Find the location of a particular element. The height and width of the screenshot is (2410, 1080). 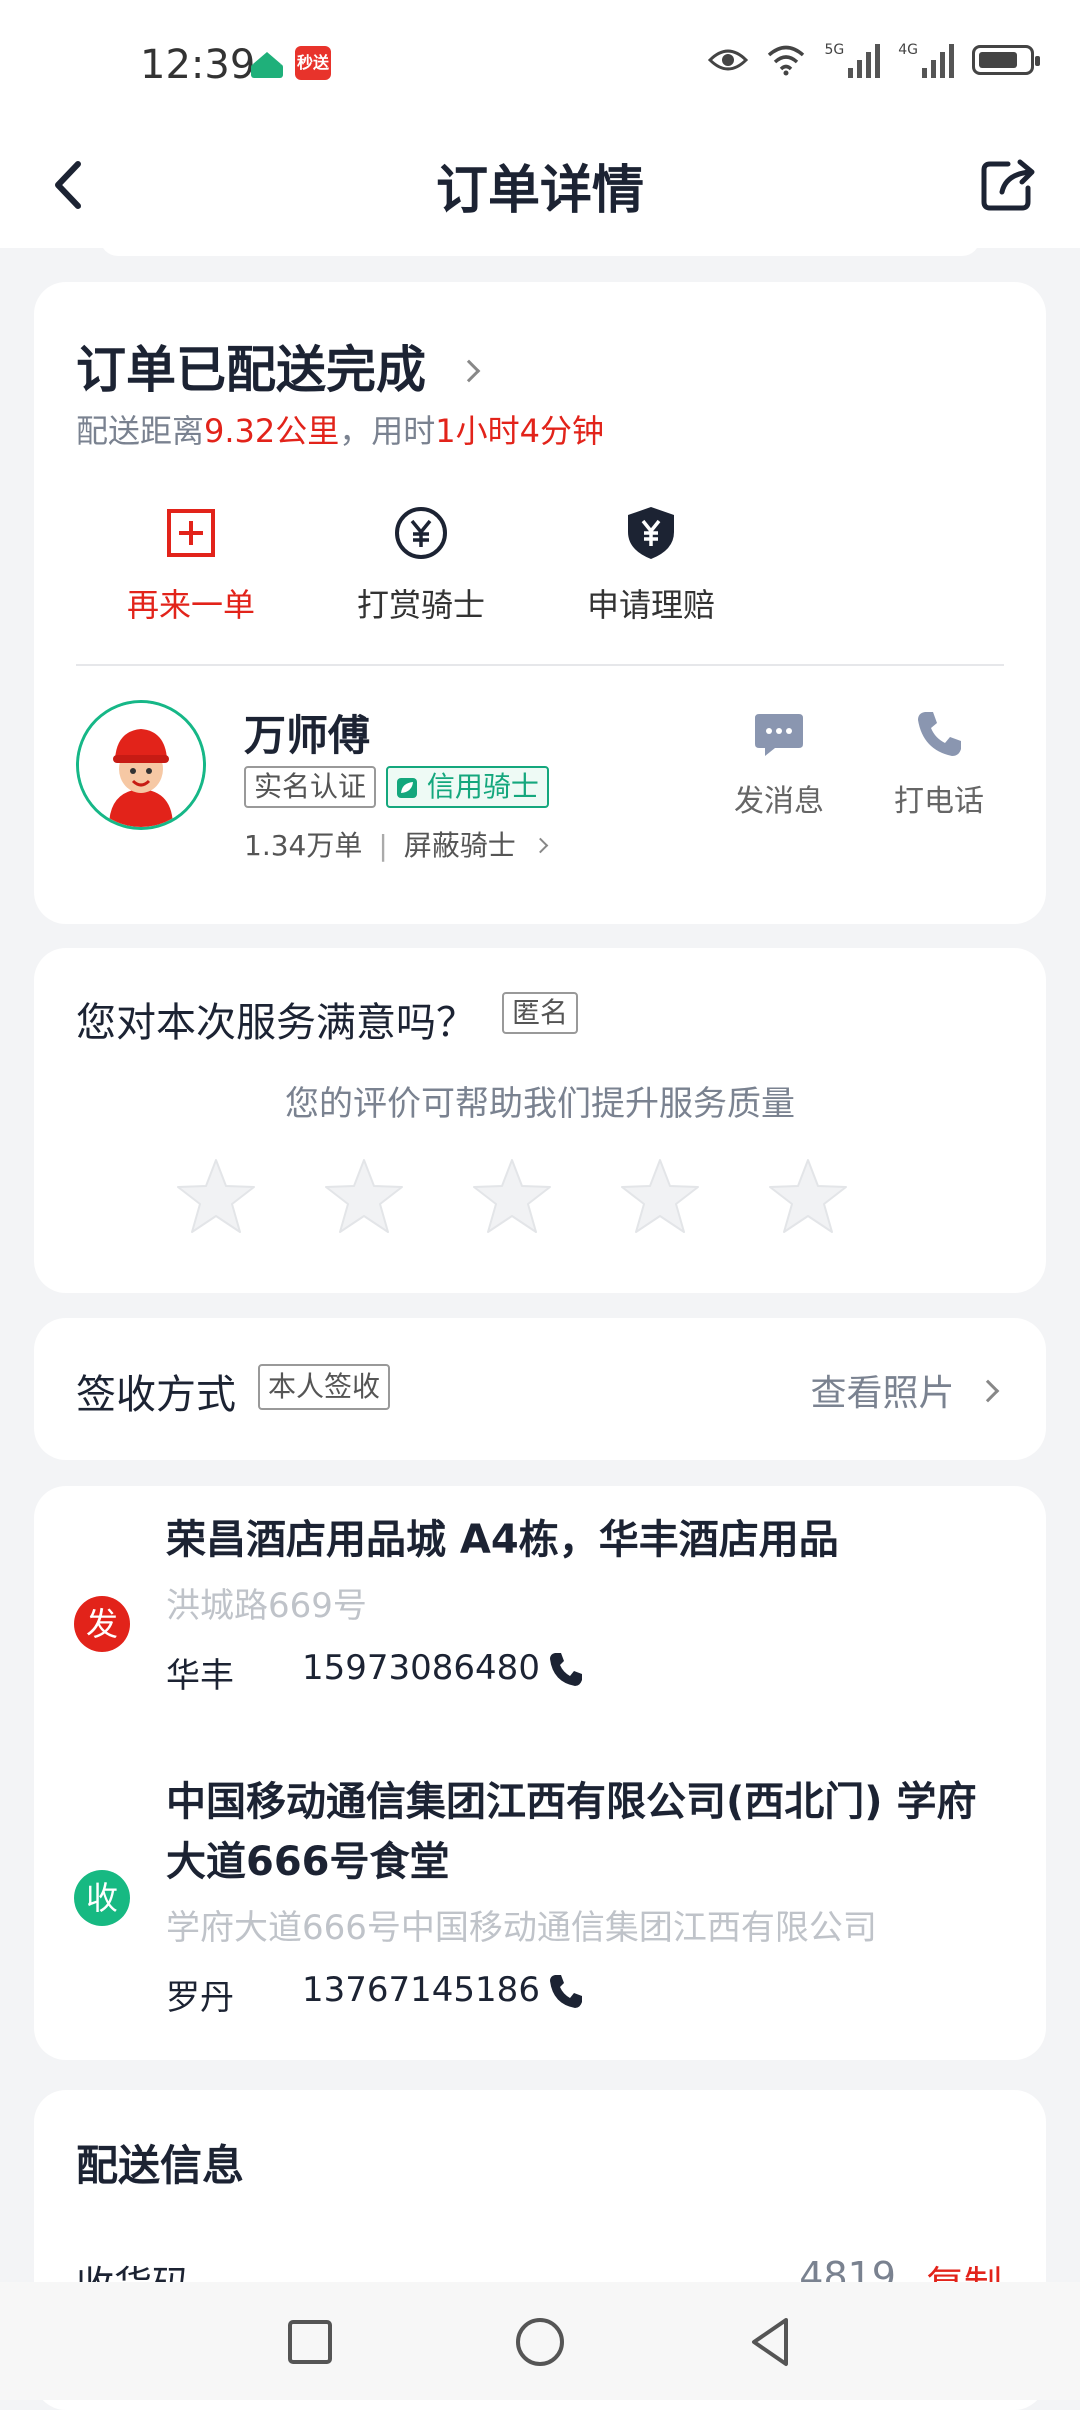

receiver-address: 学府大道666号中国移动通信集团江西有限公司 is located at coordinates (521, 1928).